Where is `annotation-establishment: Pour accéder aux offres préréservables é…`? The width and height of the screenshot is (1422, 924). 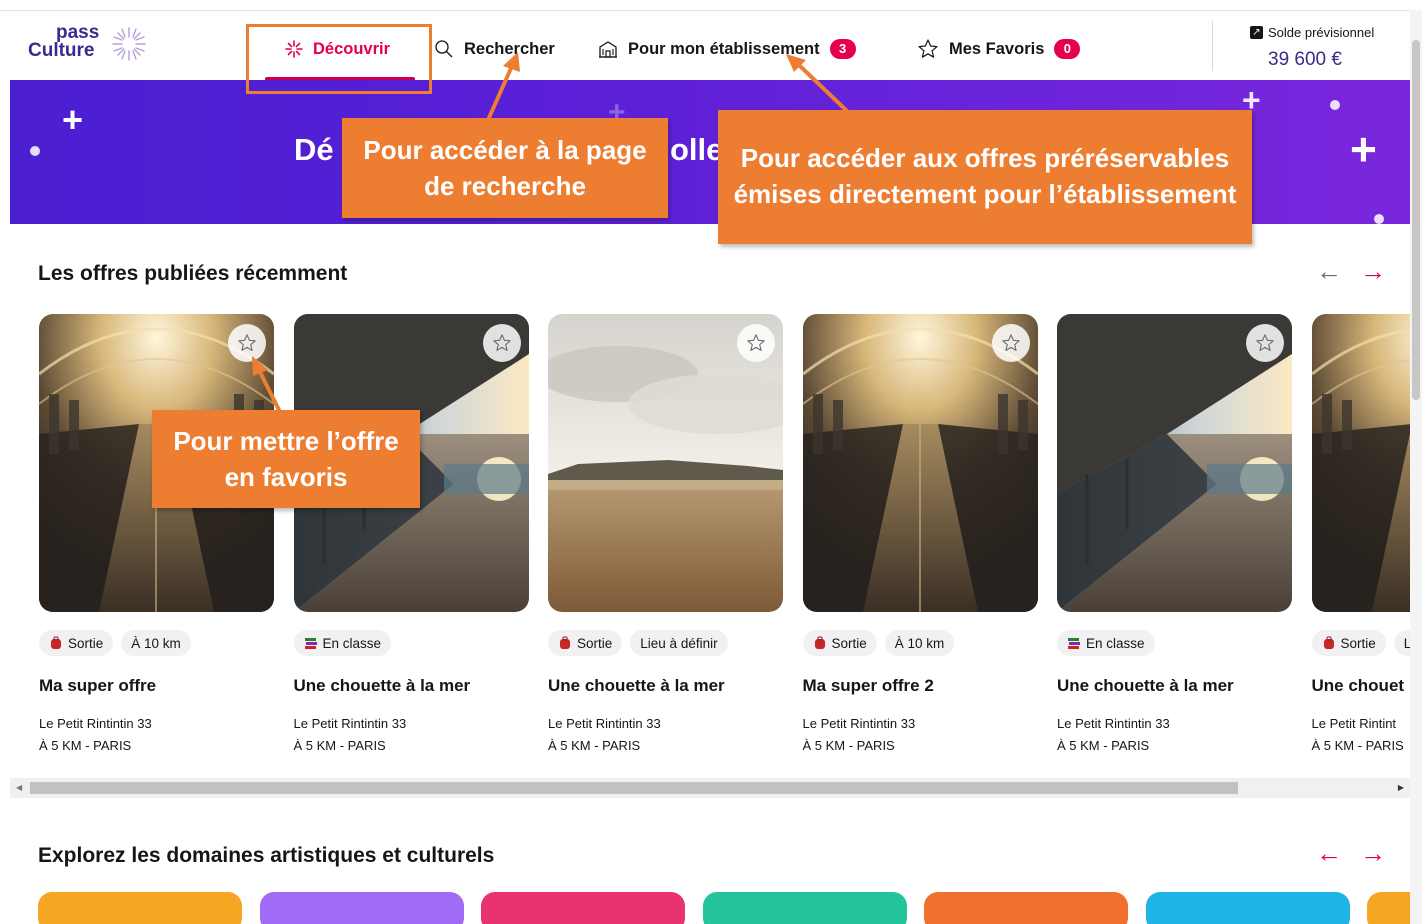
annotation-establishment: Pour accéder aux offres préréservables é… is located at coordinates (985, 177).